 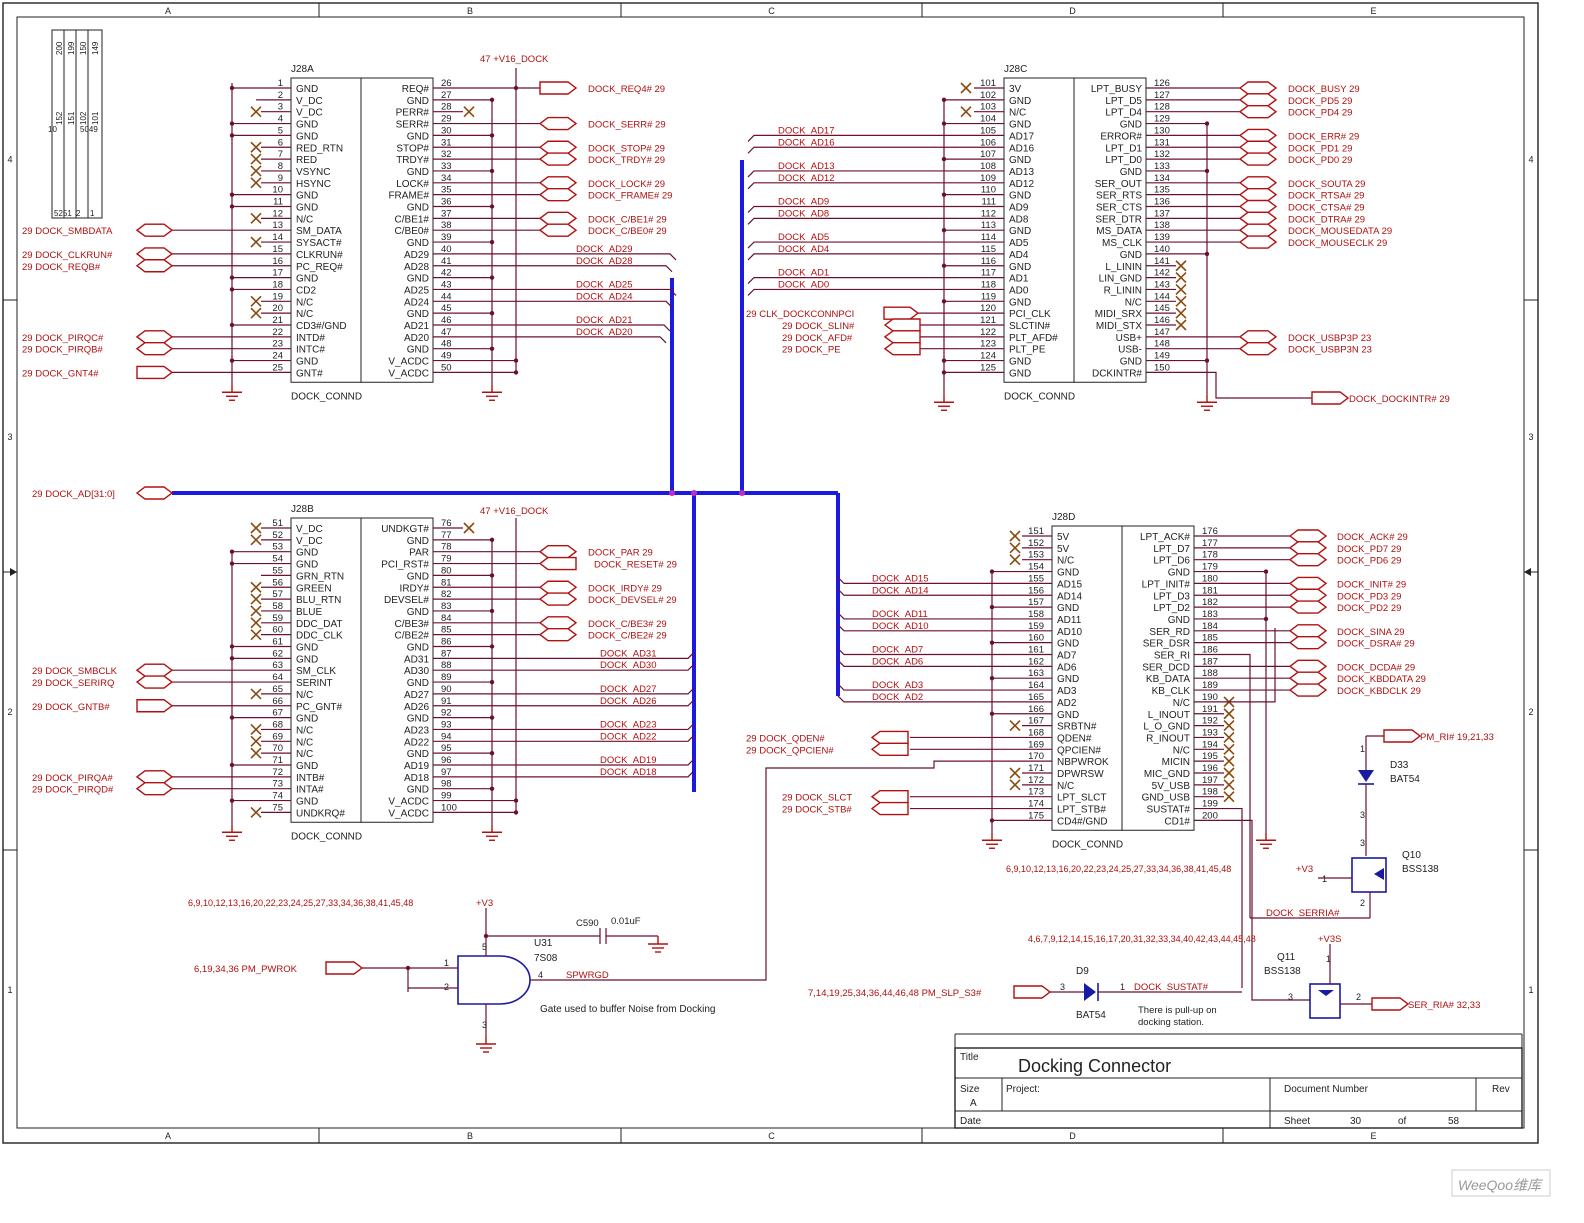 I want to click on zone-row-label-left: 2, so click(x=9, y=712).